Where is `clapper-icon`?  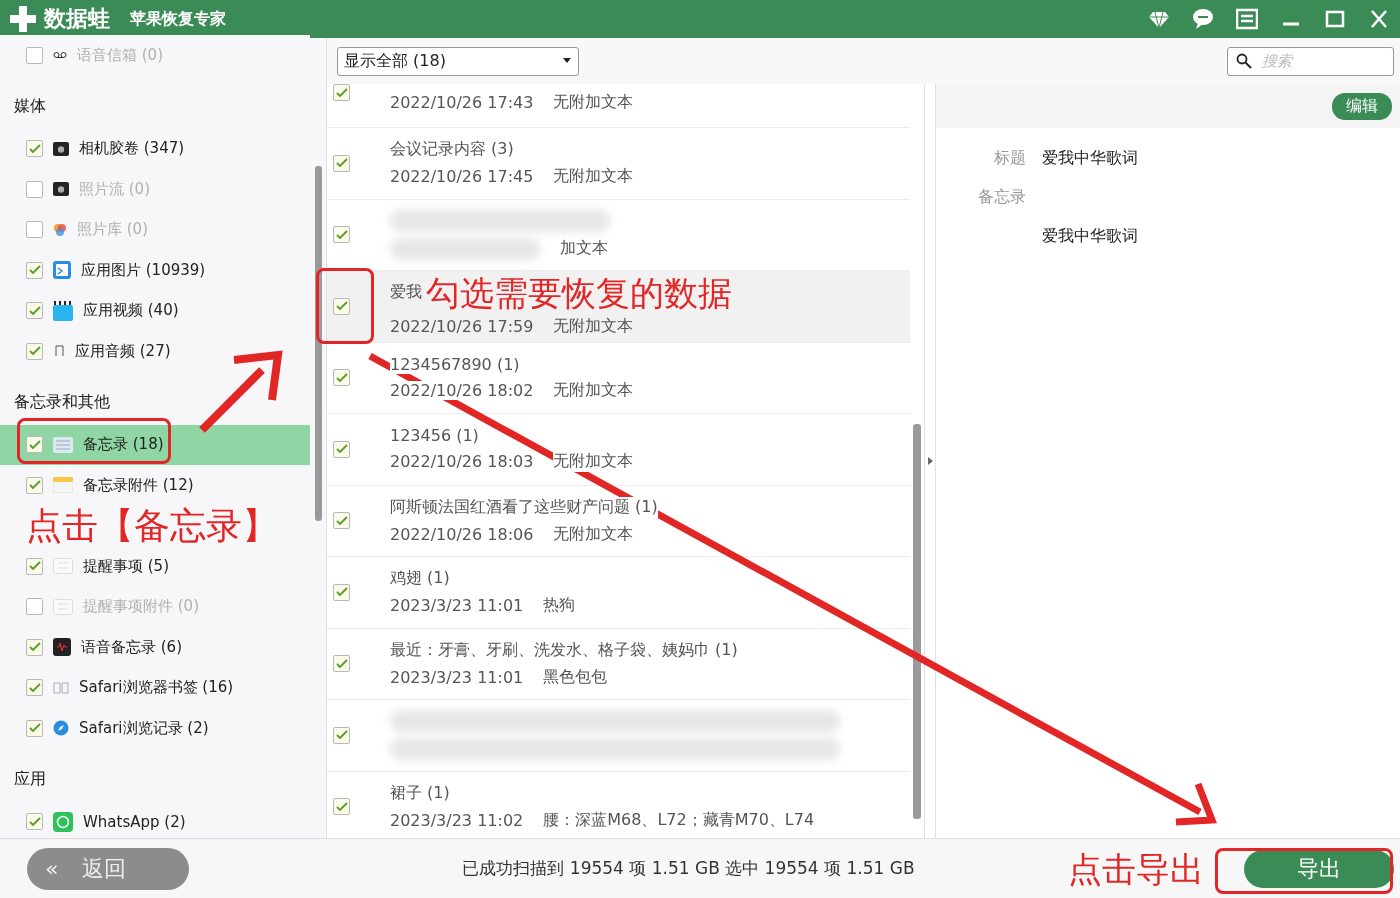 clapper-icon is located at coordinates (63, 310).